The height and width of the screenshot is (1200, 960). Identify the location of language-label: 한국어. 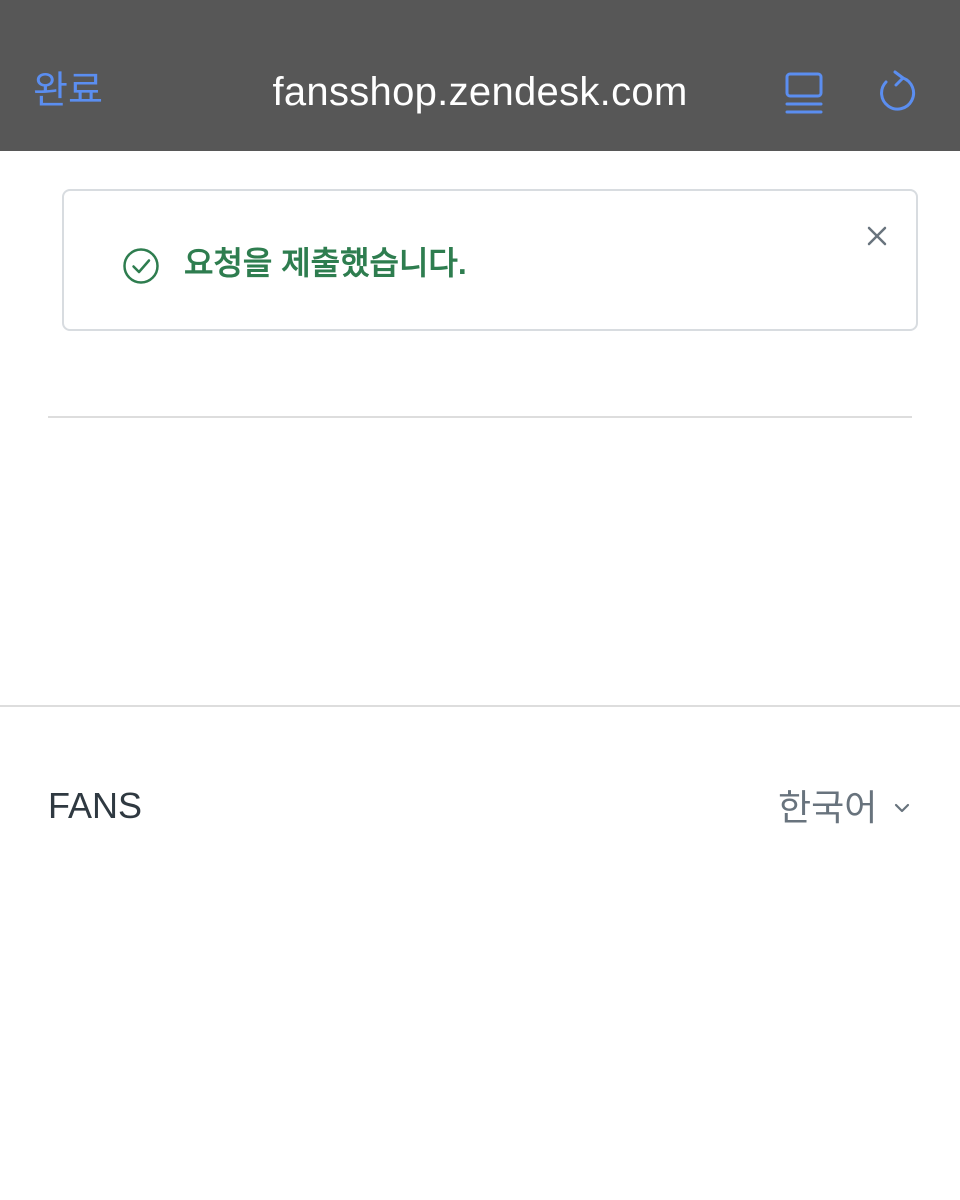
(828, 807).